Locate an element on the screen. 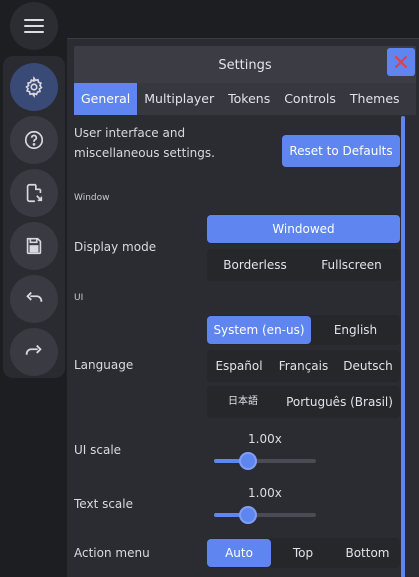 The image size is (419, 577). export-icon is located at coordinates (34, 193).